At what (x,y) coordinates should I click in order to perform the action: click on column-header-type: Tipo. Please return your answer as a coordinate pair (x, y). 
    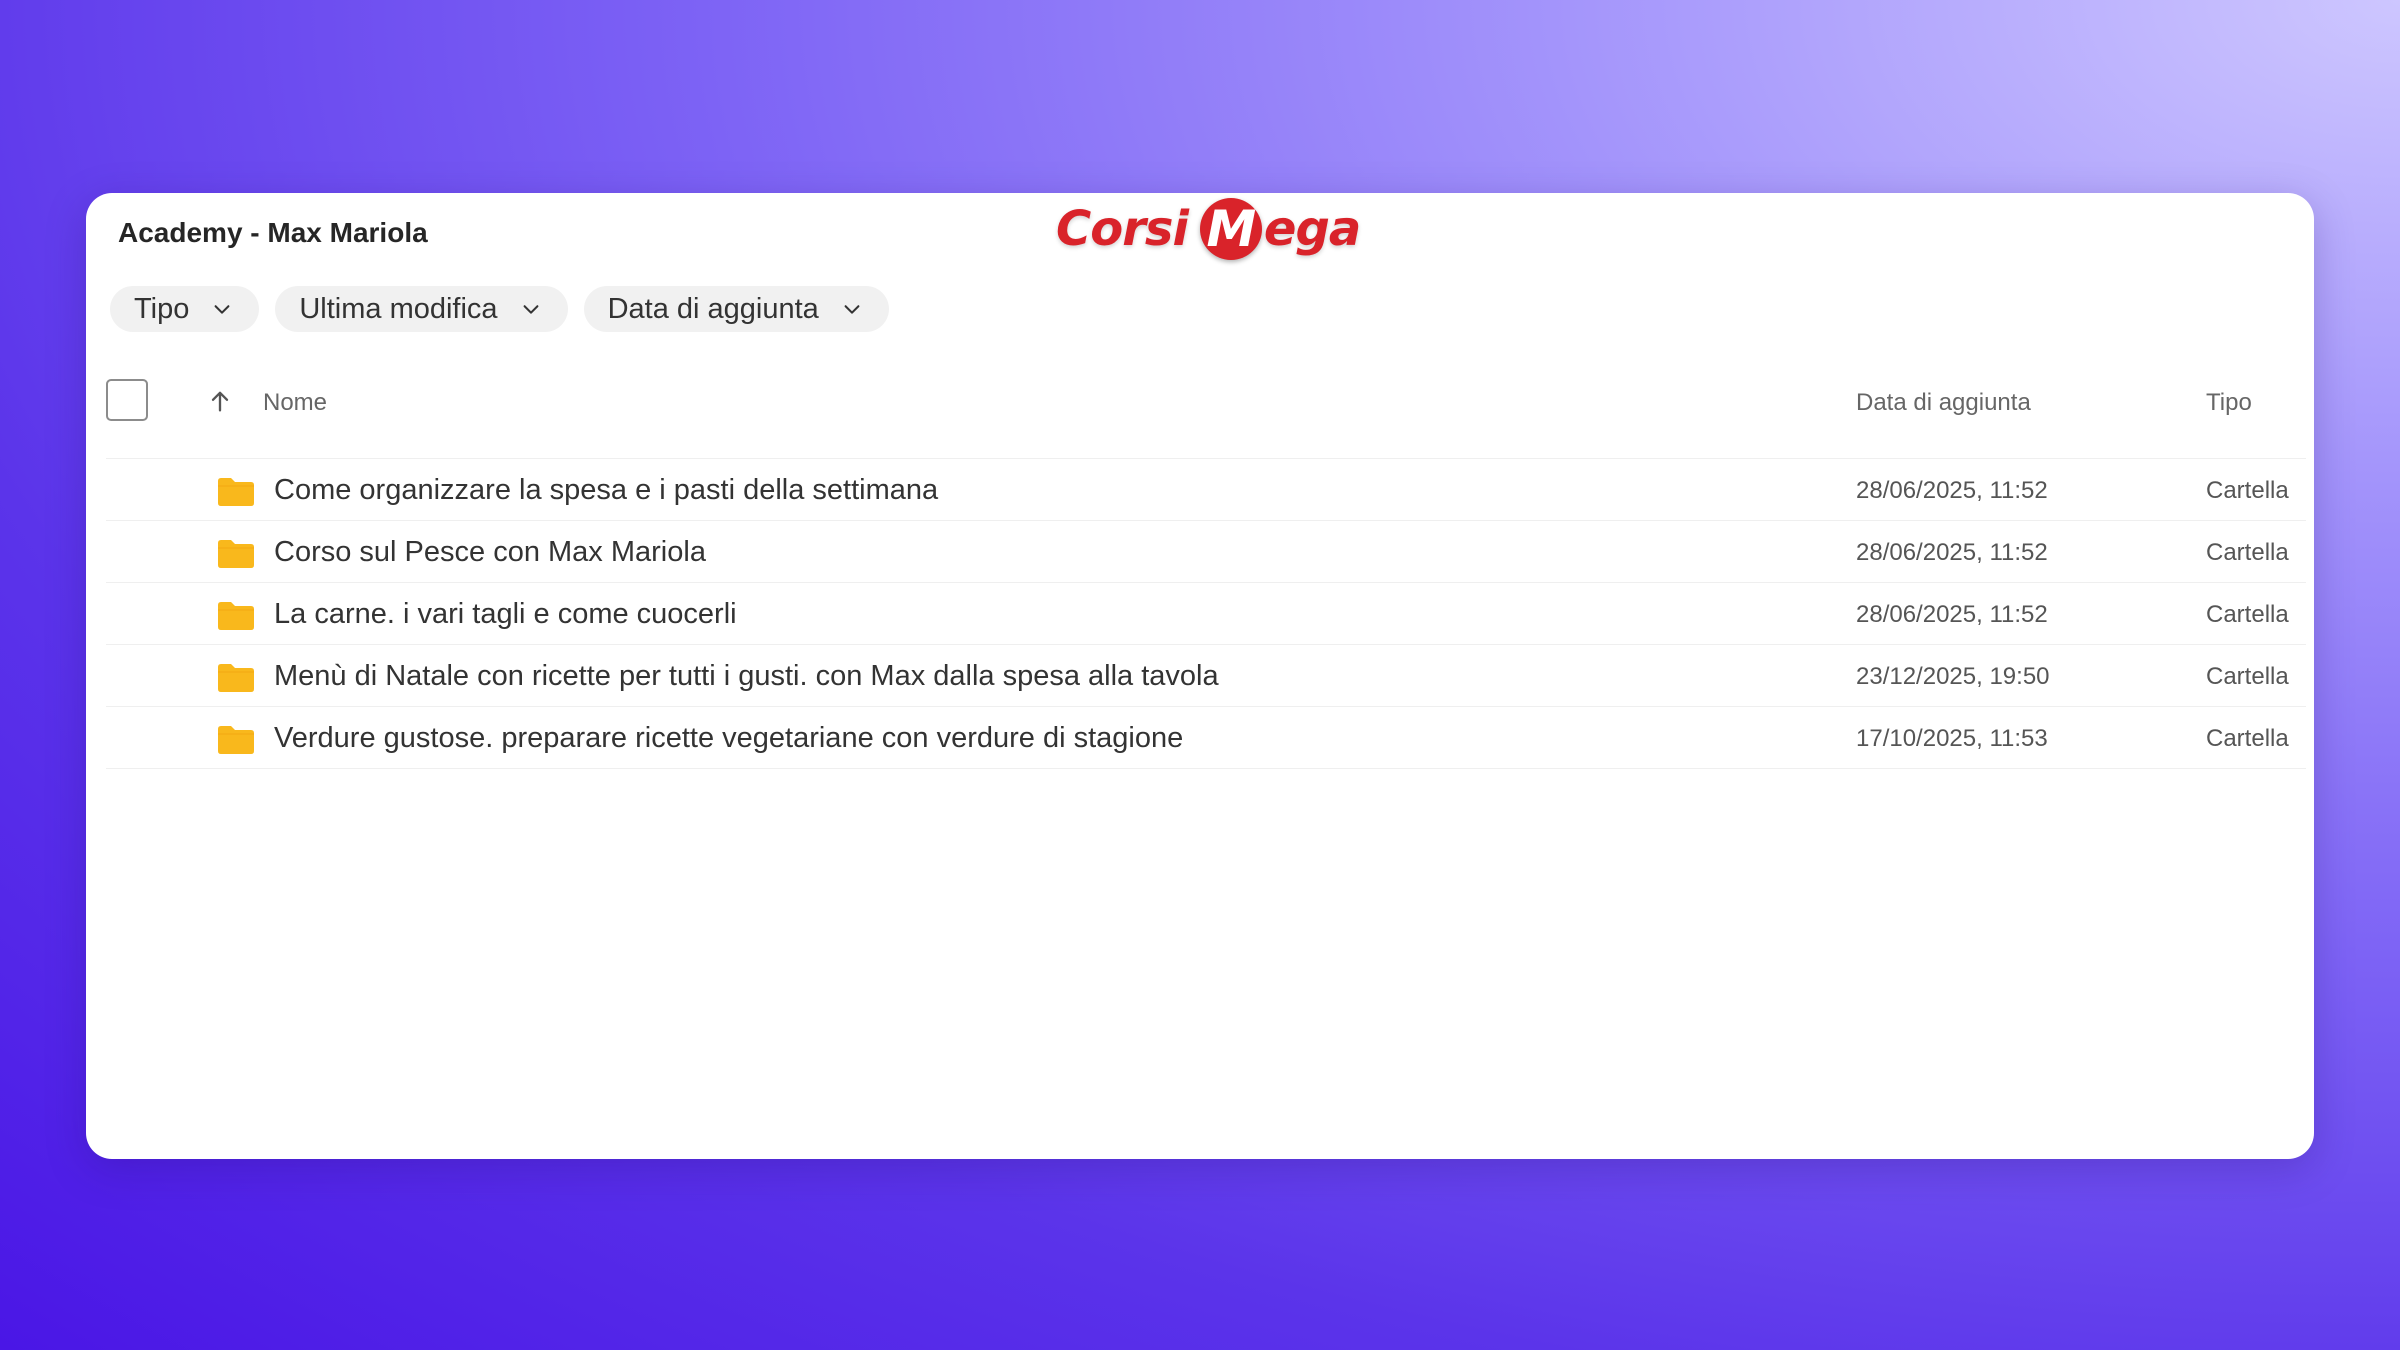
    Looking at the image, I should click on (2229, 403).